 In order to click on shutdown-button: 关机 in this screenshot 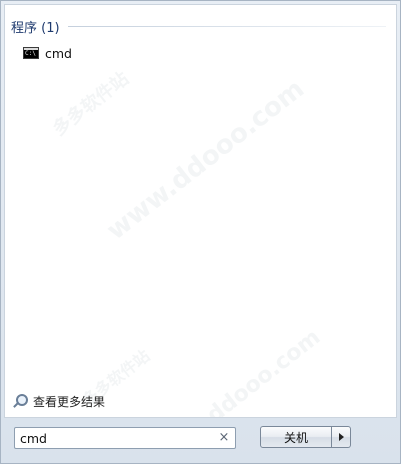, I will do `click(296, 437)`.